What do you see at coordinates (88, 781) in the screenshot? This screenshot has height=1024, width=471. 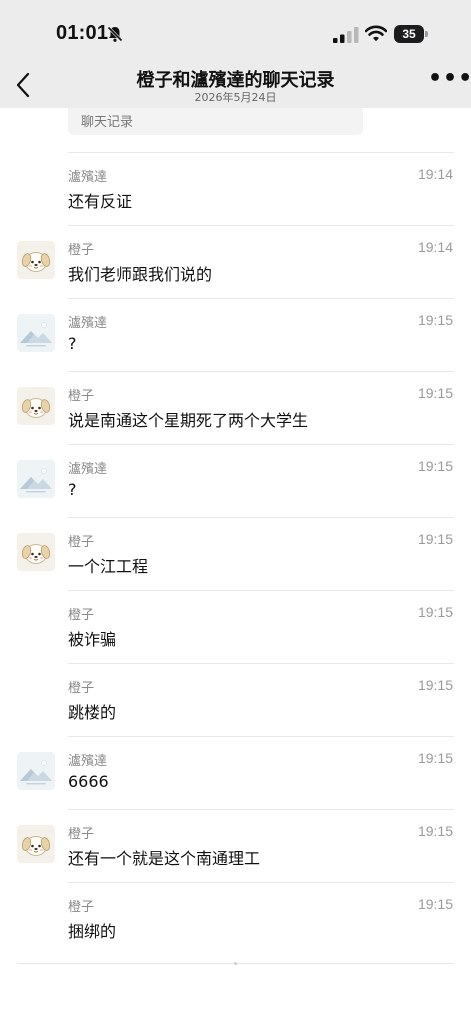 I see `message-text: 6666` at bounding box center [88, 781].